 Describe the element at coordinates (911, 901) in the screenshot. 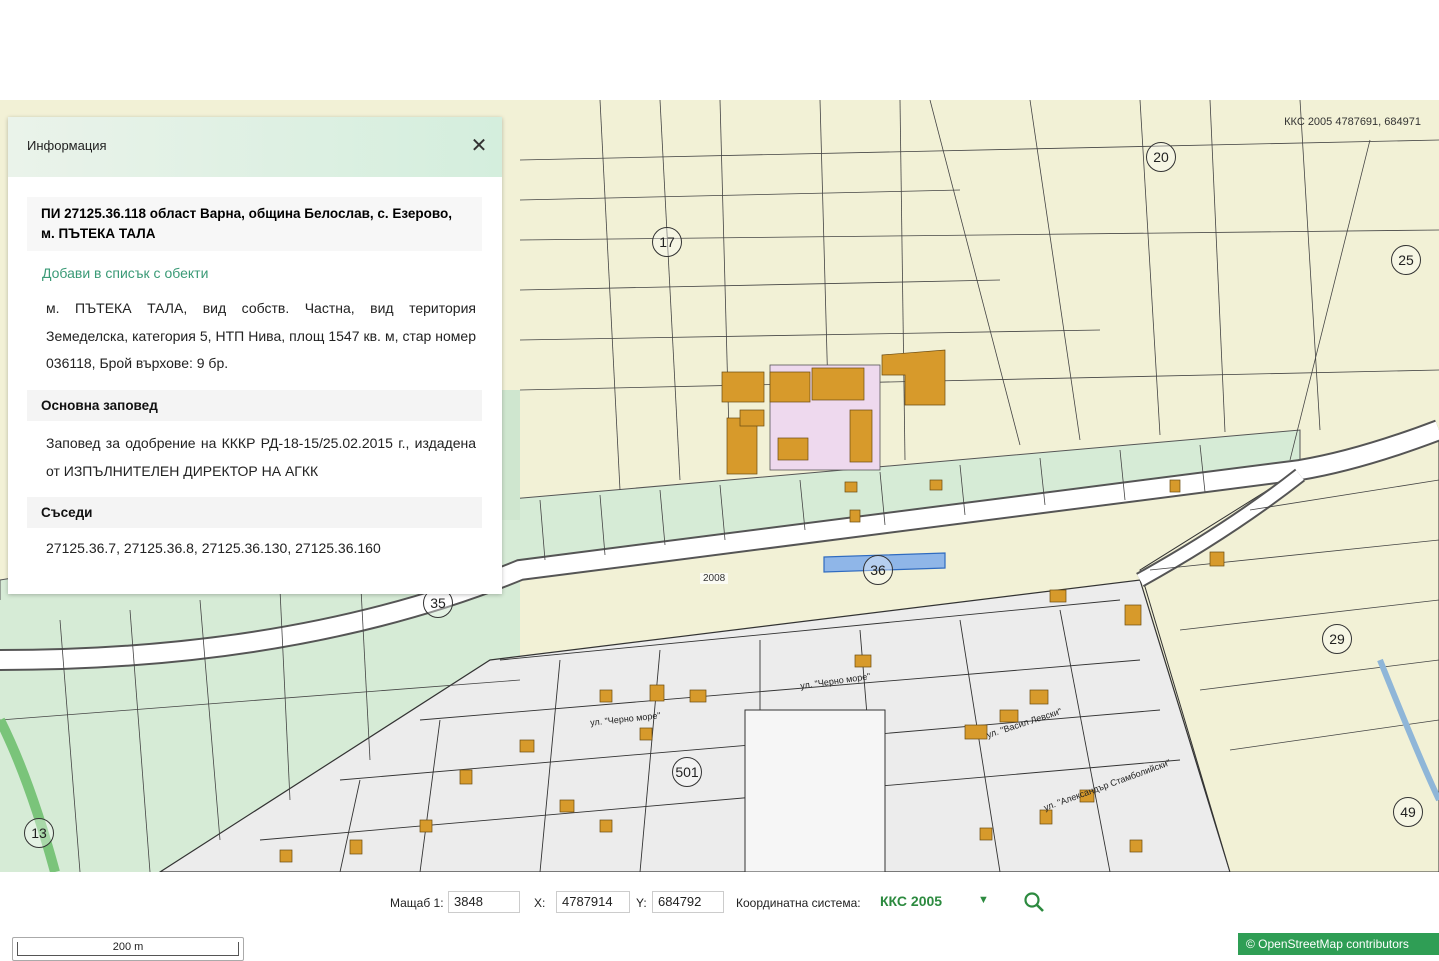

I see `crs-select: ККС 2005` at that location.